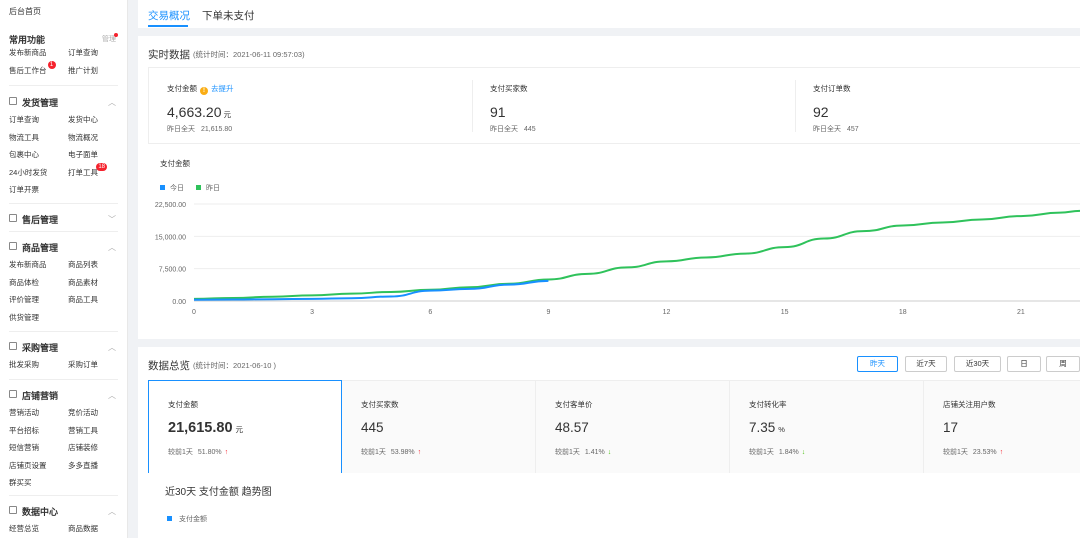 This screenshot has height=538, width=1080. I want to click on sidebar-section-title: 售后管理, so click(40, 220).